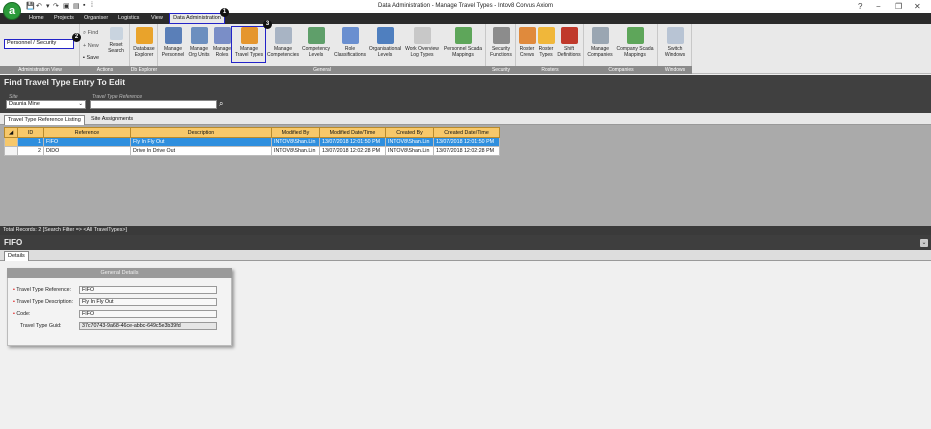 This screenshot has height=429, width=931. What do you see at coordinates (221, 104) in the screenshot?
I see `search-icon: ⌕` at bounding box center [221, 104].